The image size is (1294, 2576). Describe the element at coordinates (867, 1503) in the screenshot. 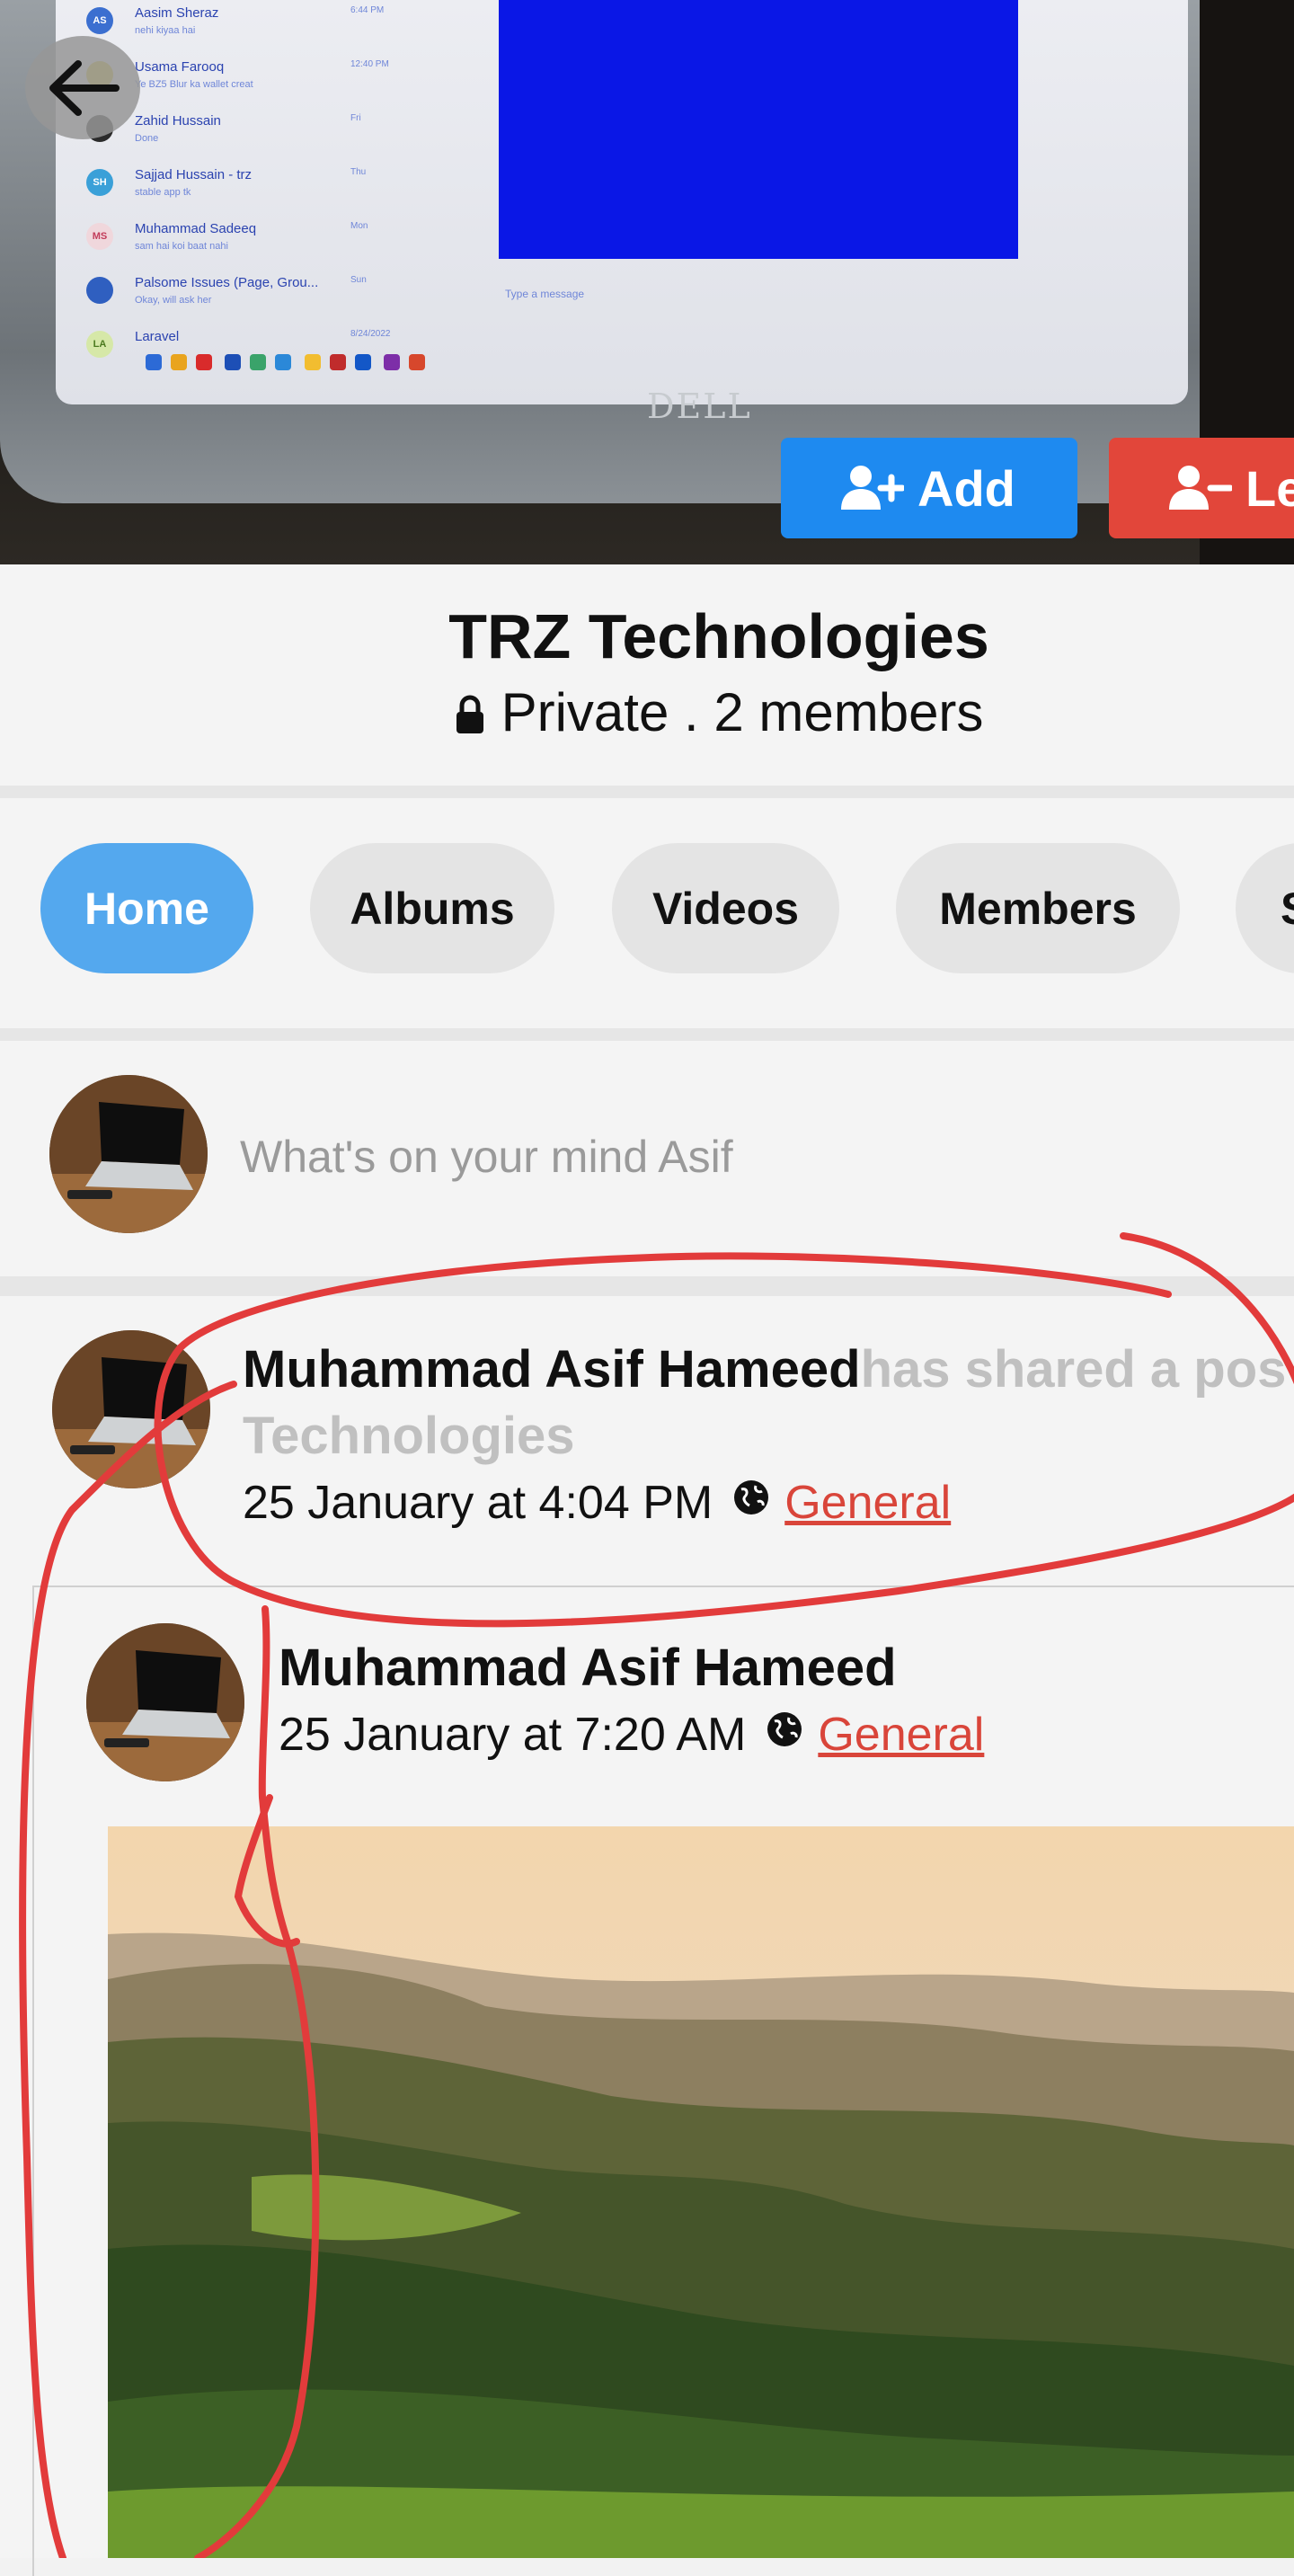

I see `post-audience-link: General` at that location.